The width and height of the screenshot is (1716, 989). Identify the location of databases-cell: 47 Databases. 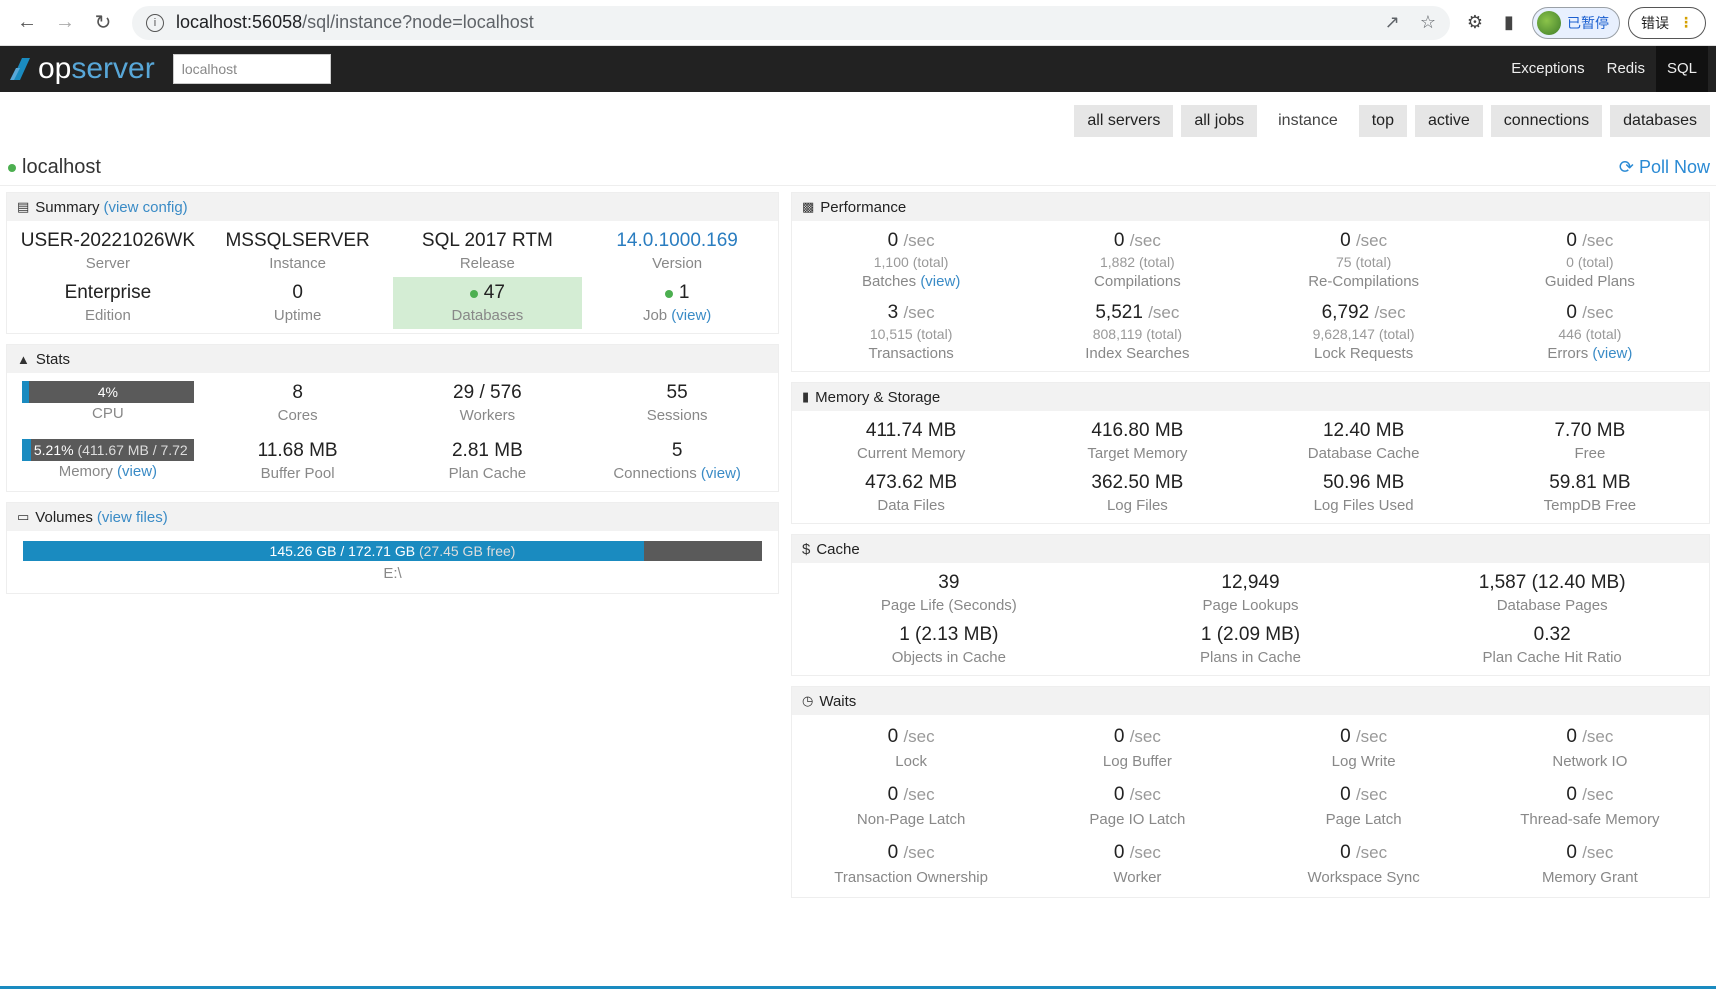
(487, 303).